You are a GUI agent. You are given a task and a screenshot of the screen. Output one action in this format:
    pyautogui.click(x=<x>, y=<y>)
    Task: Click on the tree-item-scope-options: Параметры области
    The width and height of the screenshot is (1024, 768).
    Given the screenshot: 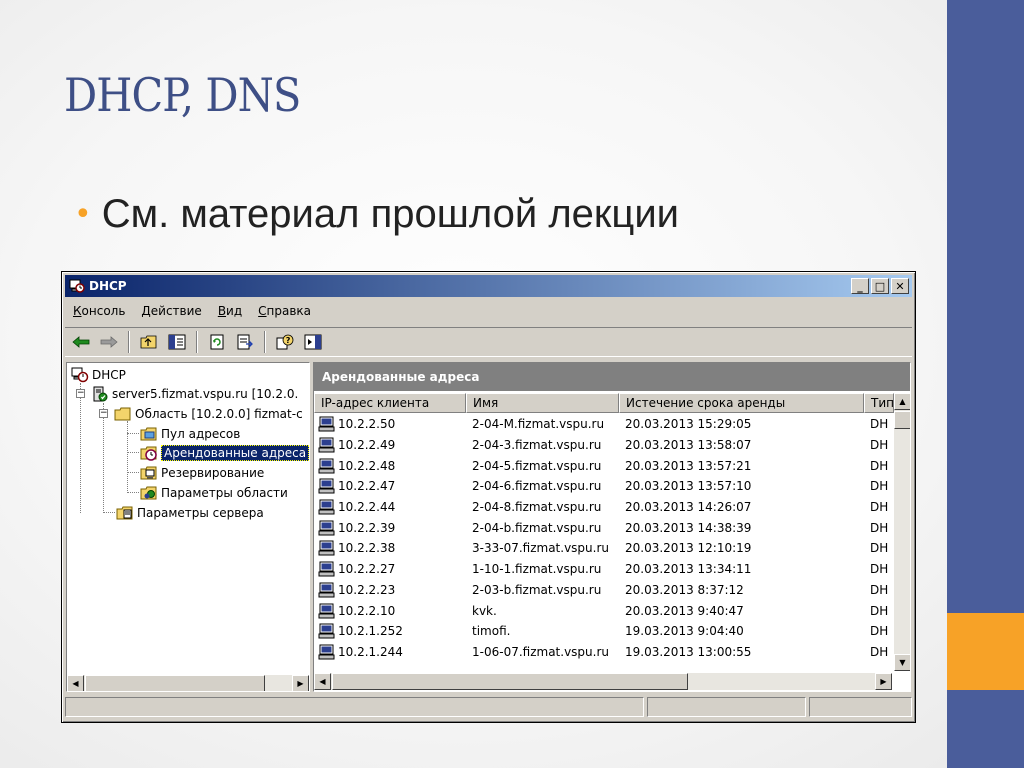 What is the action you would take?
    pyautogui.click(x=214, y=492)
    